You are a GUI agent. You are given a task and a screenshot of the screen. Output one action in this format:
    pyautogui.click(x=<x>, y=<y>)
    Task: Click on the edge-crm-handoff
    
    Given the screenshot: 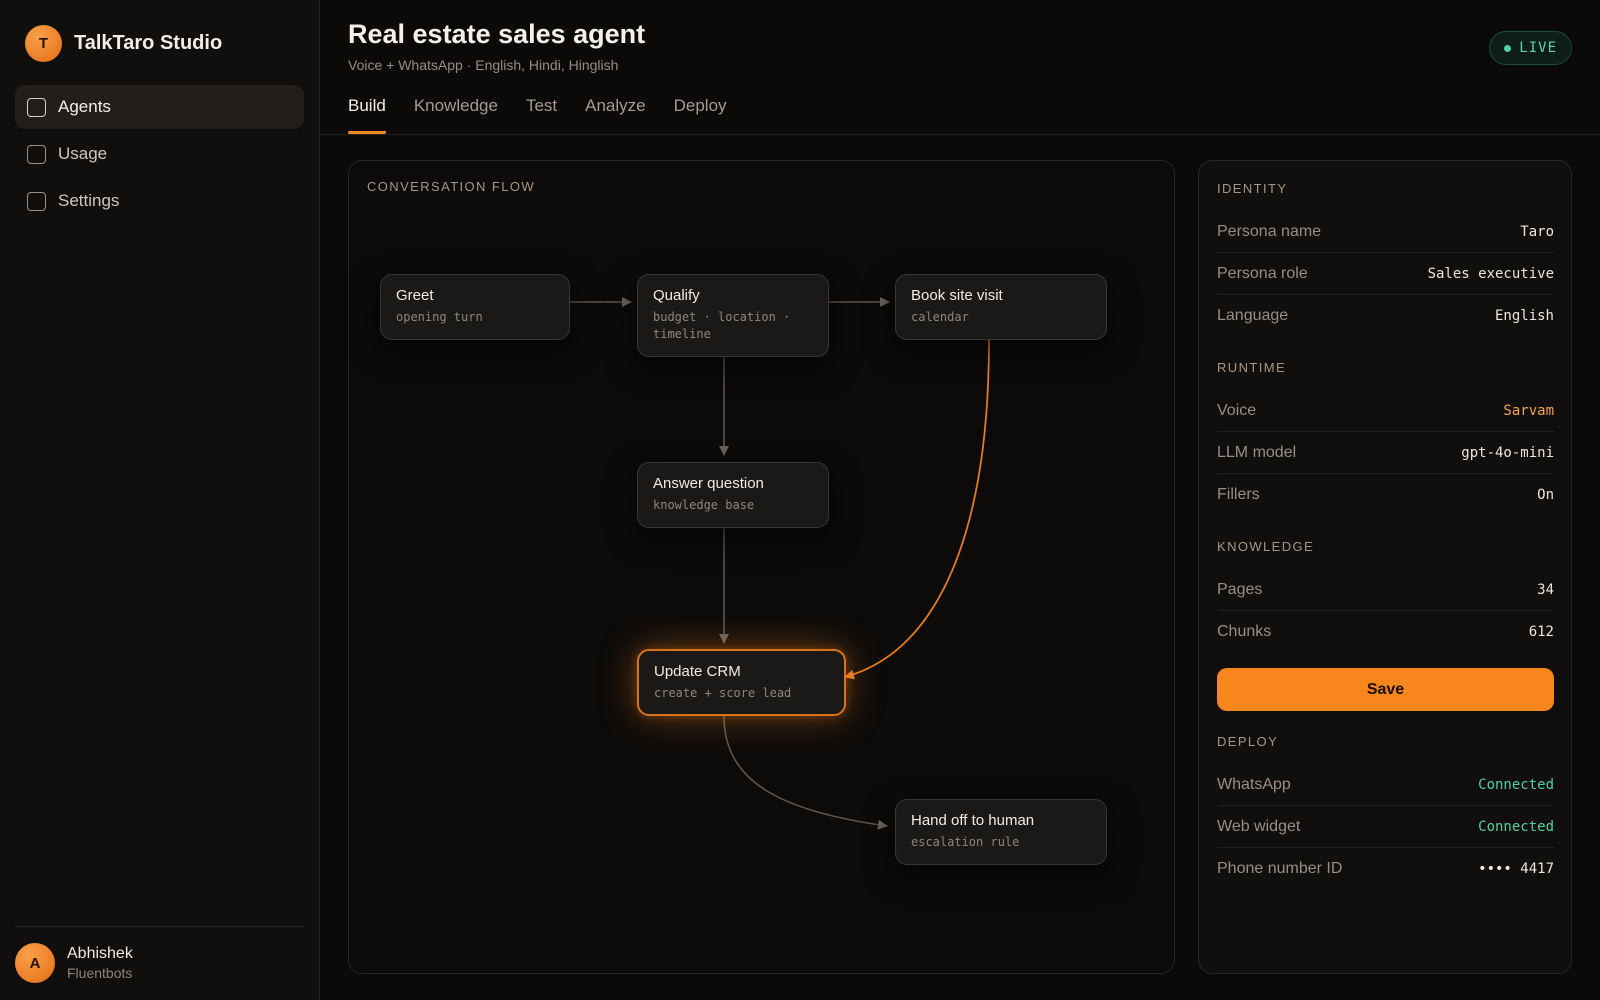 What is the action you would take?
    pyautogui.click(x=805, y=772)
    